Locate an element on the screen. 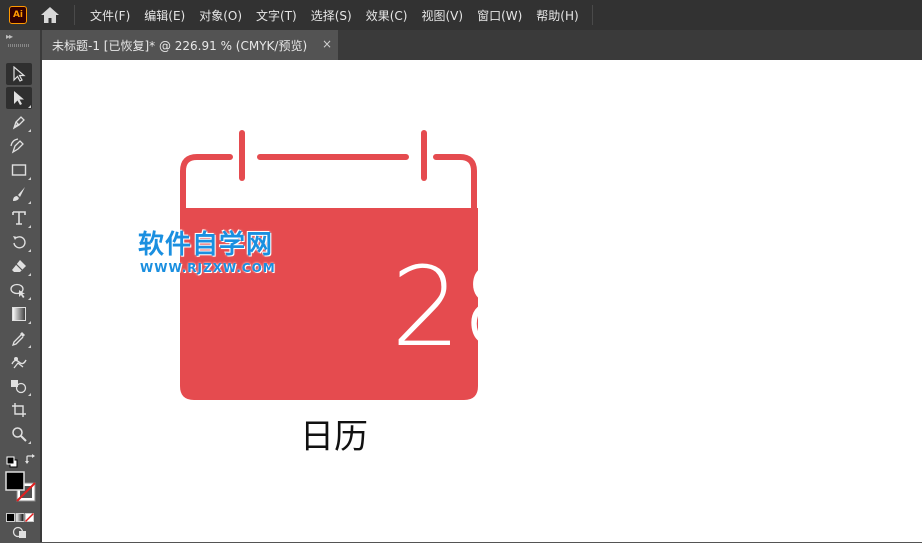 The width and height of the screenshot is (922, 543). tools-panel: ▸▸ is located at coordinates (21, 286).